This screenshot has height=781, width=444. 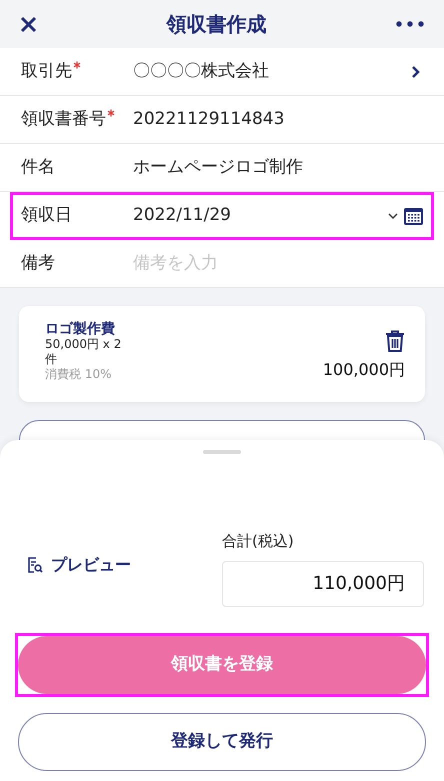 I want to click on note-field: 備考を入力, so click(x=278, y=263).